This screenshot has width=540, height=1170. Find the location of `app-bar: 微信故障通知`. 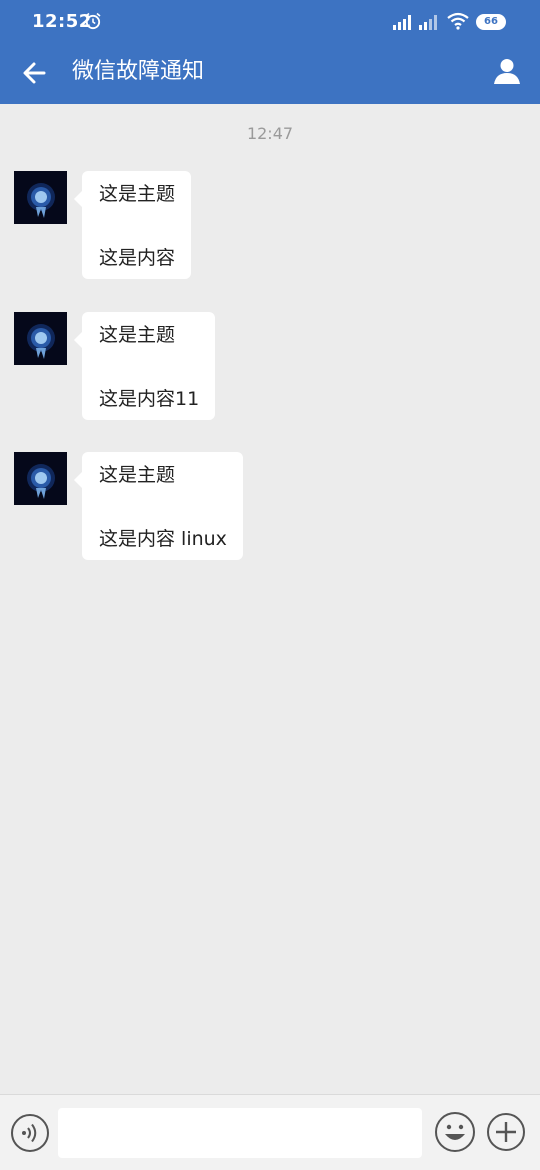

app-bar: 微信故障通知 is located at coordinates (270, 74).